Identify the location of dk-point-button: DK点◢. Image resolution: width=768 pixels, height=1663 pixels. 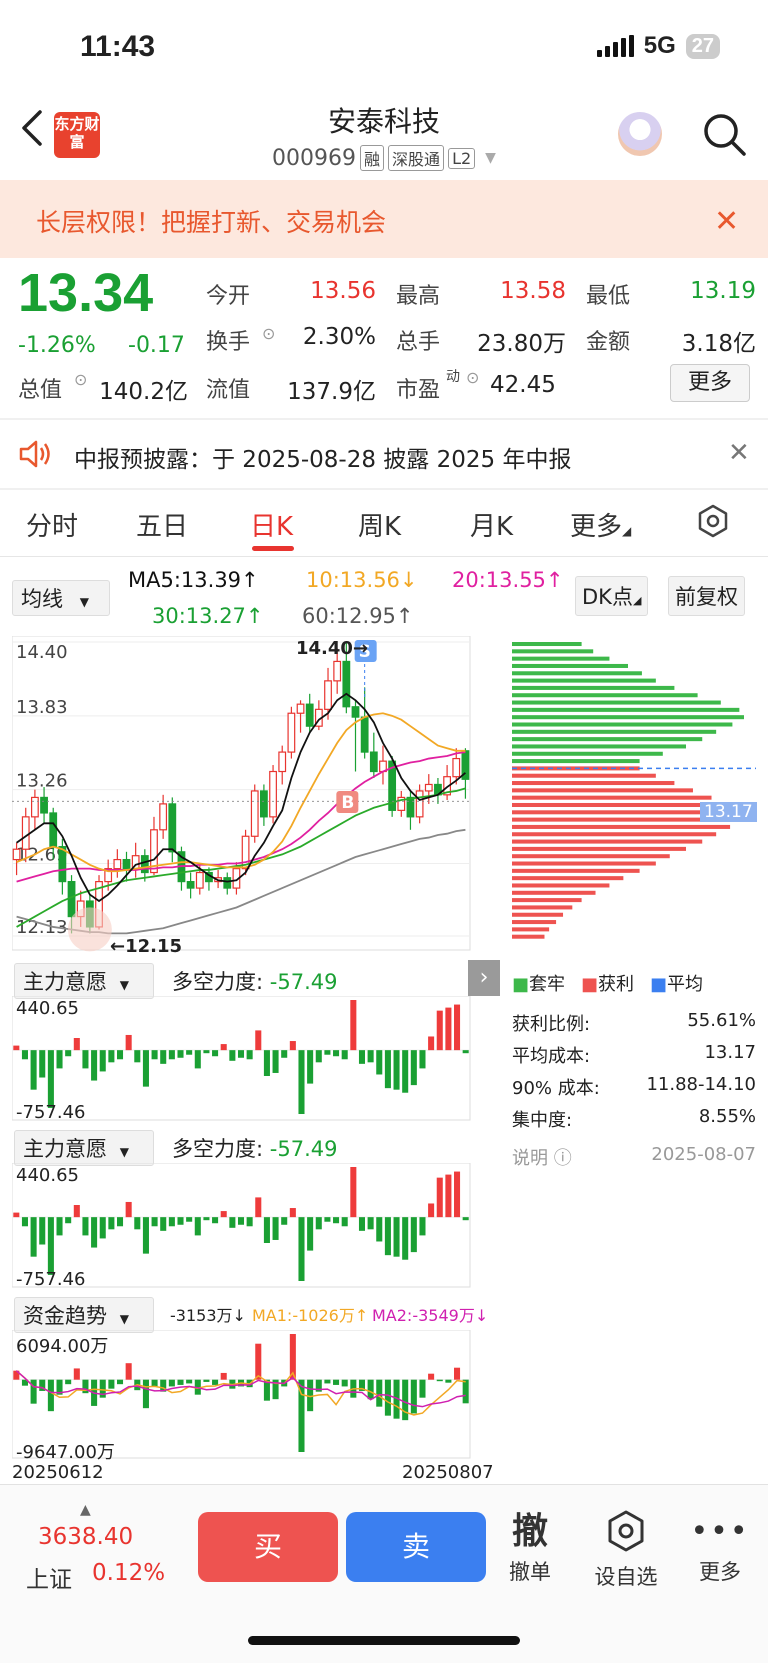
(612, 596).